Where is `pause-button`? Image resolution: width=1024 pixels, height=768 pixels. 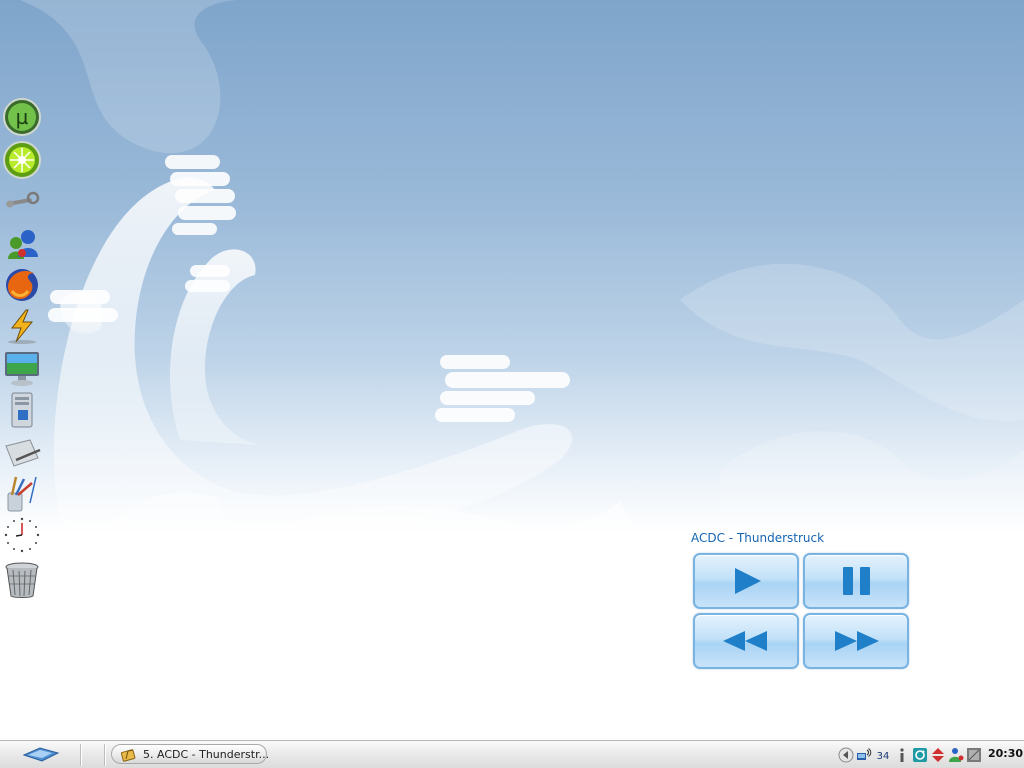
pause-button is located at coordinates (856, 581).